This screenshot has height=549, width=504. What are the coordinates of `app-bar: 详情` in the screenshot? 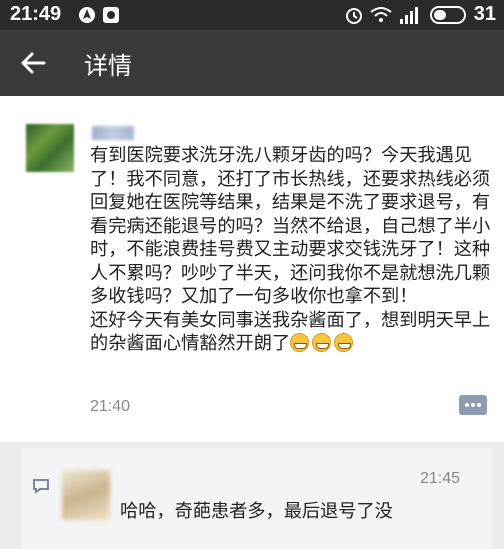 It's located at (252, 63).